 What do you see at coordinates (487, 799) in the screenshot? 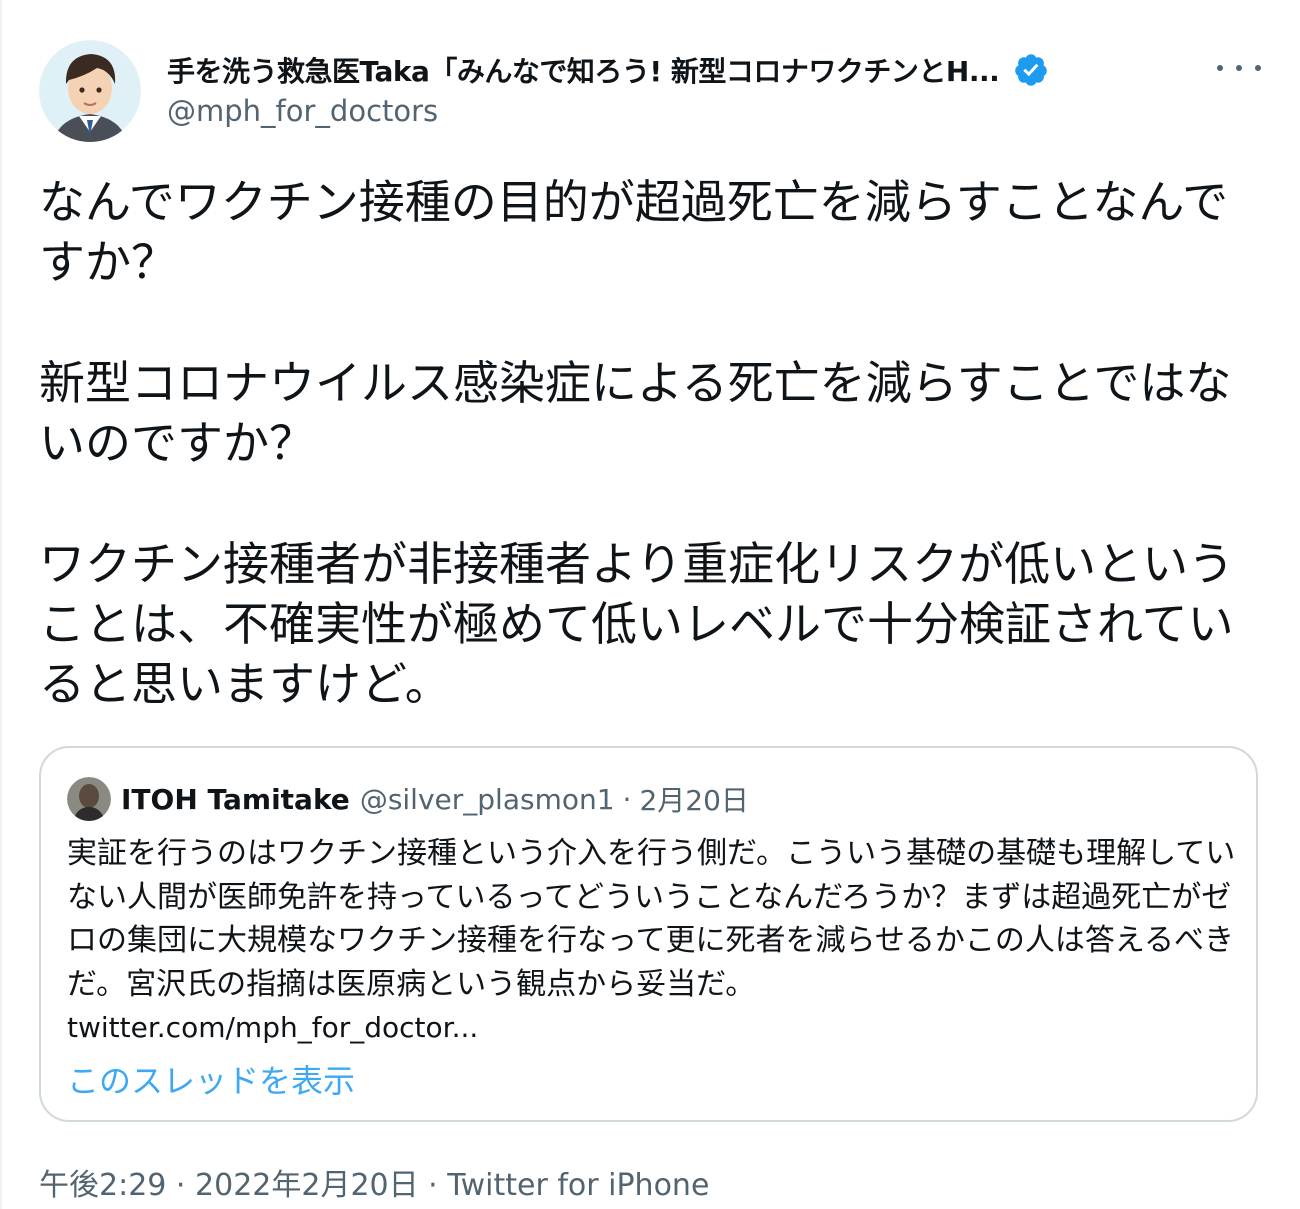
I see `quoted-author-handle: @silver_plasmon1` at bounding box center [487, 799].